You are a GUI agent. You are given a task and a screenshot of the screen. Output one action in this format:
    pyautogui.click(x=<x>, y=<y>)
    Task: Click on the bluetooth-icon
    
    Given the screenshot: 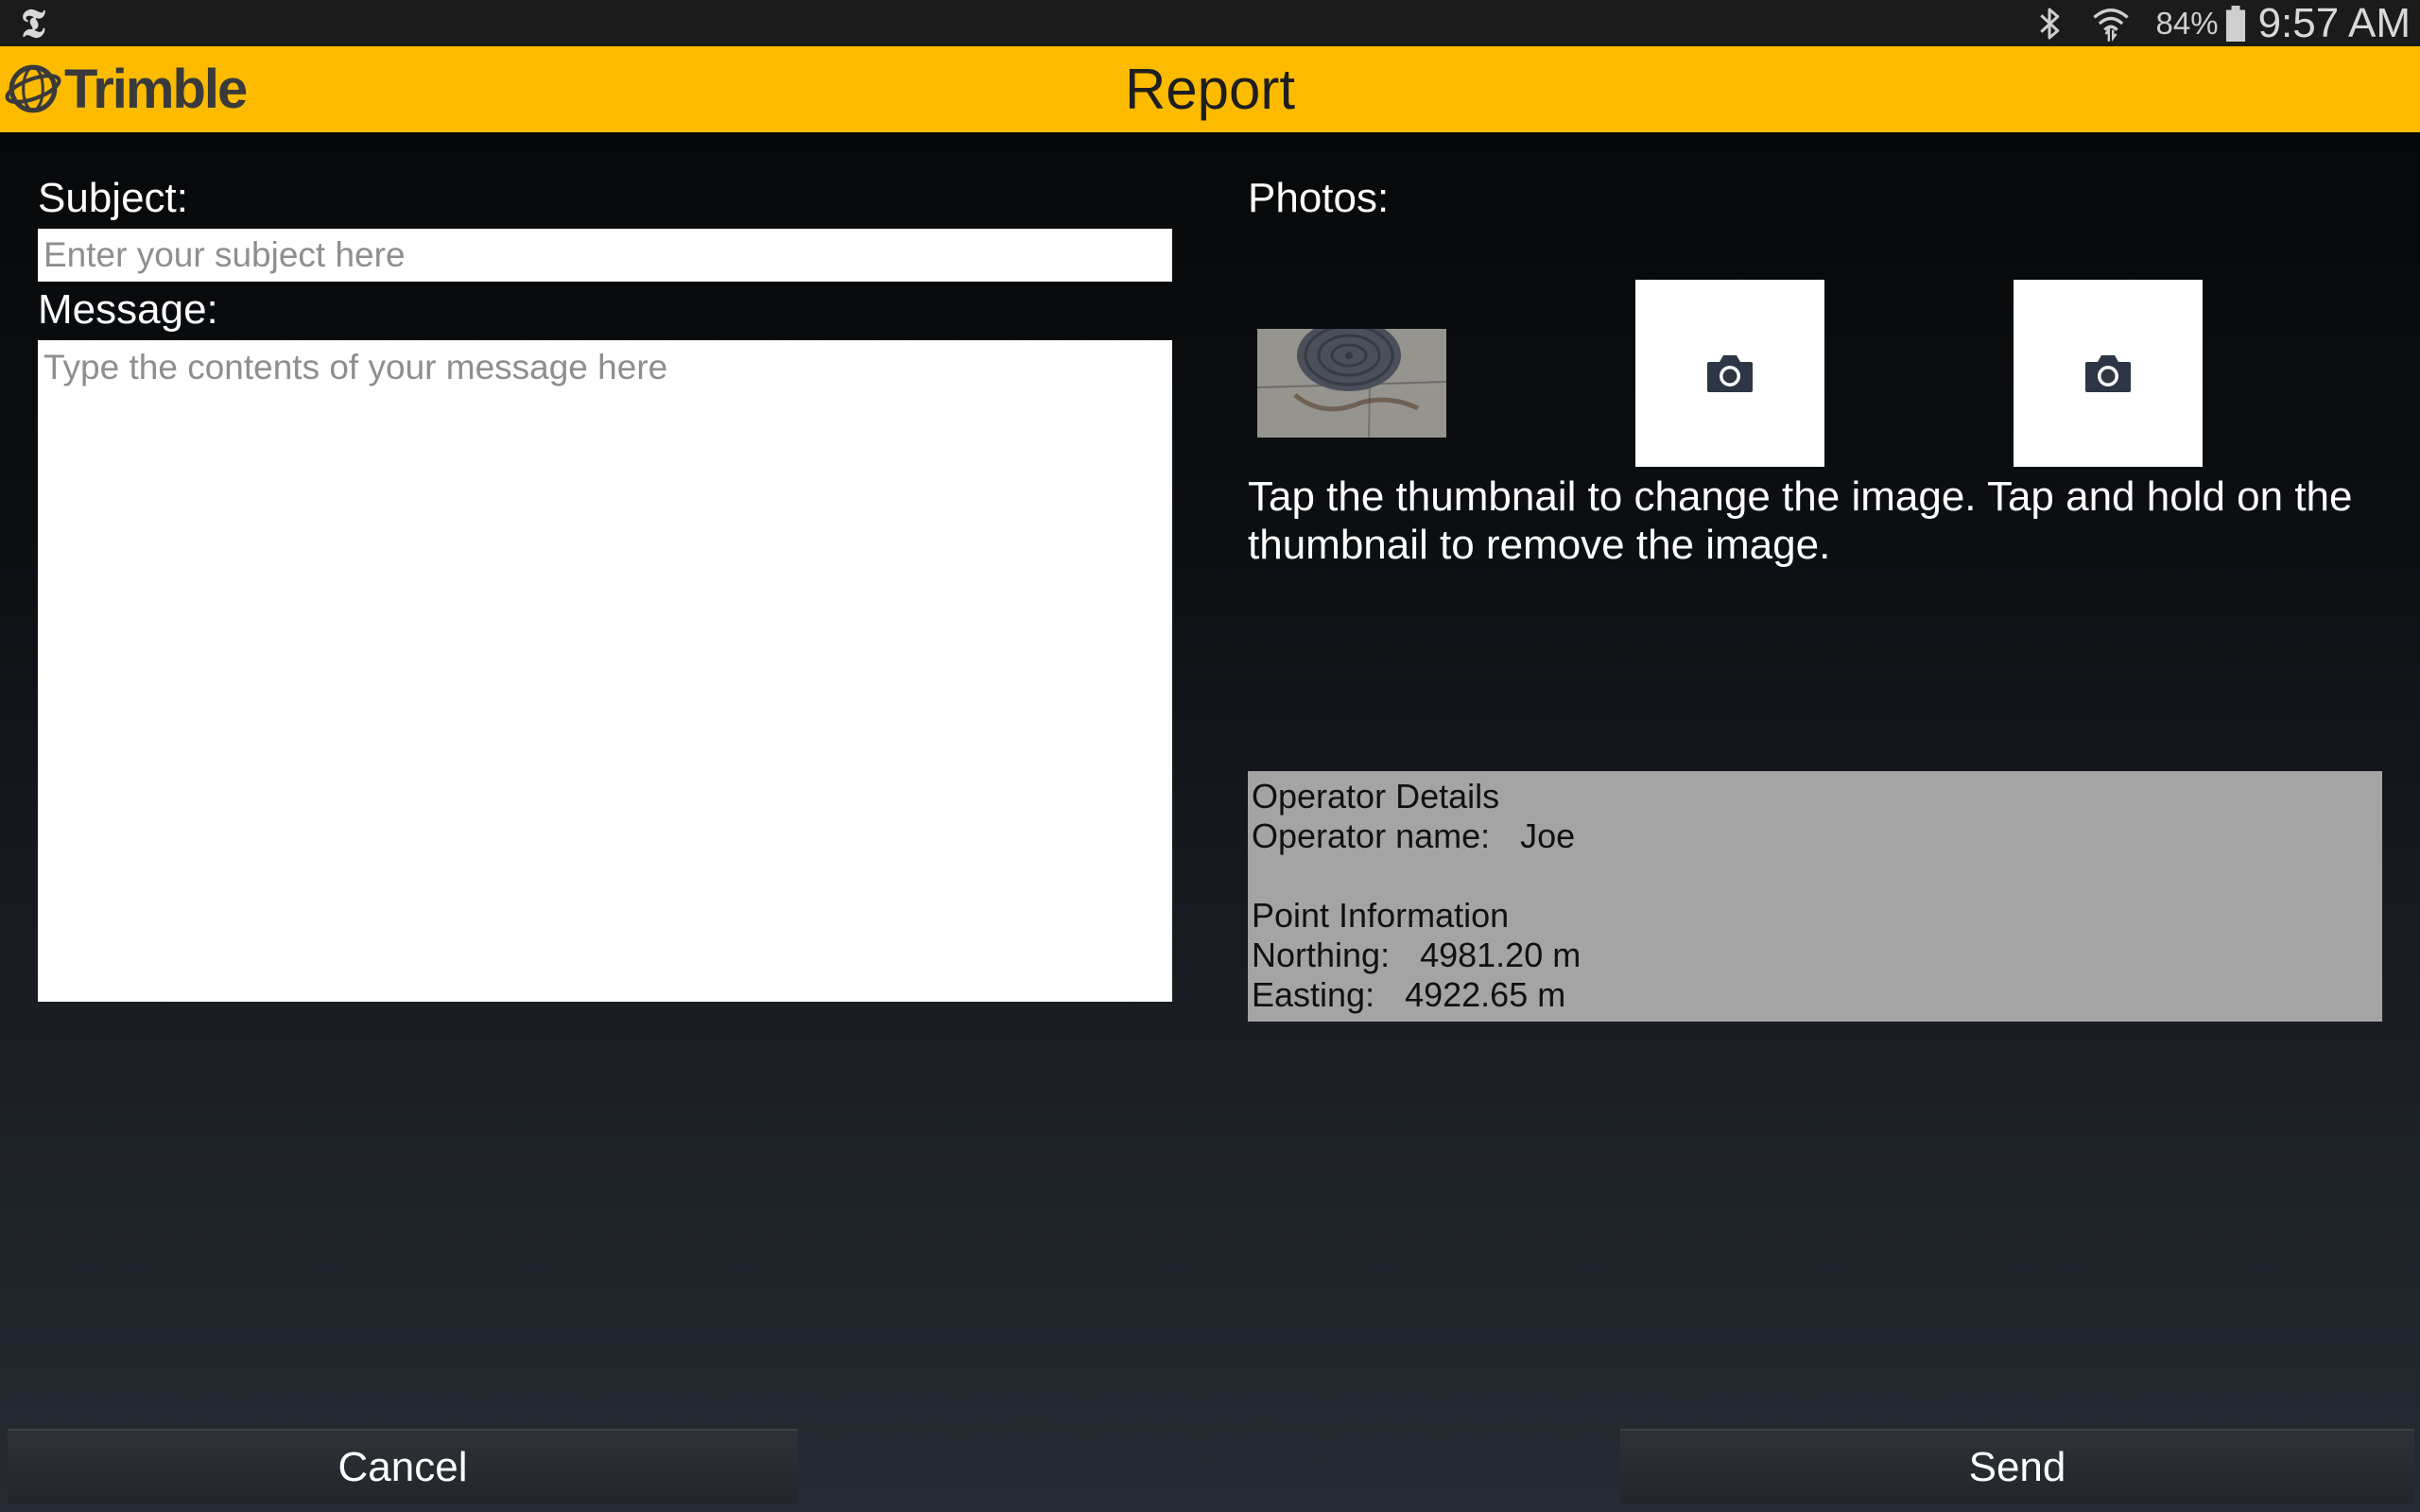 What is the action you would take?
    pyautogui.click(x=2049, y=23)
    